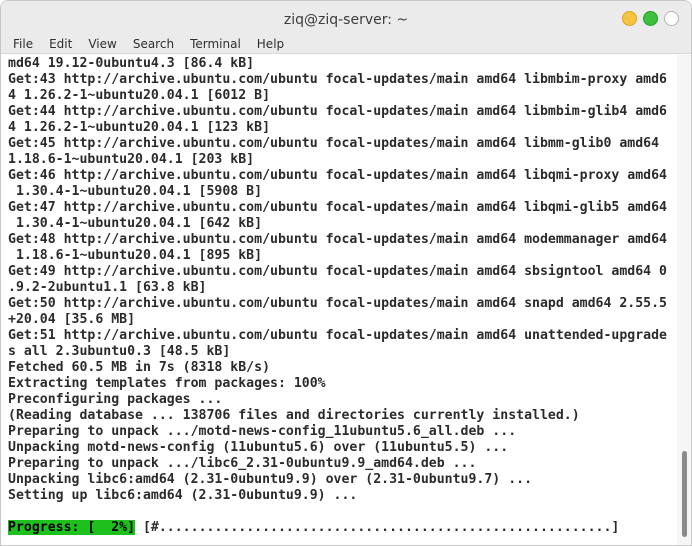 This screenshot has height=546, width=692. I want to click on menu-file: File, so click(23, 44).